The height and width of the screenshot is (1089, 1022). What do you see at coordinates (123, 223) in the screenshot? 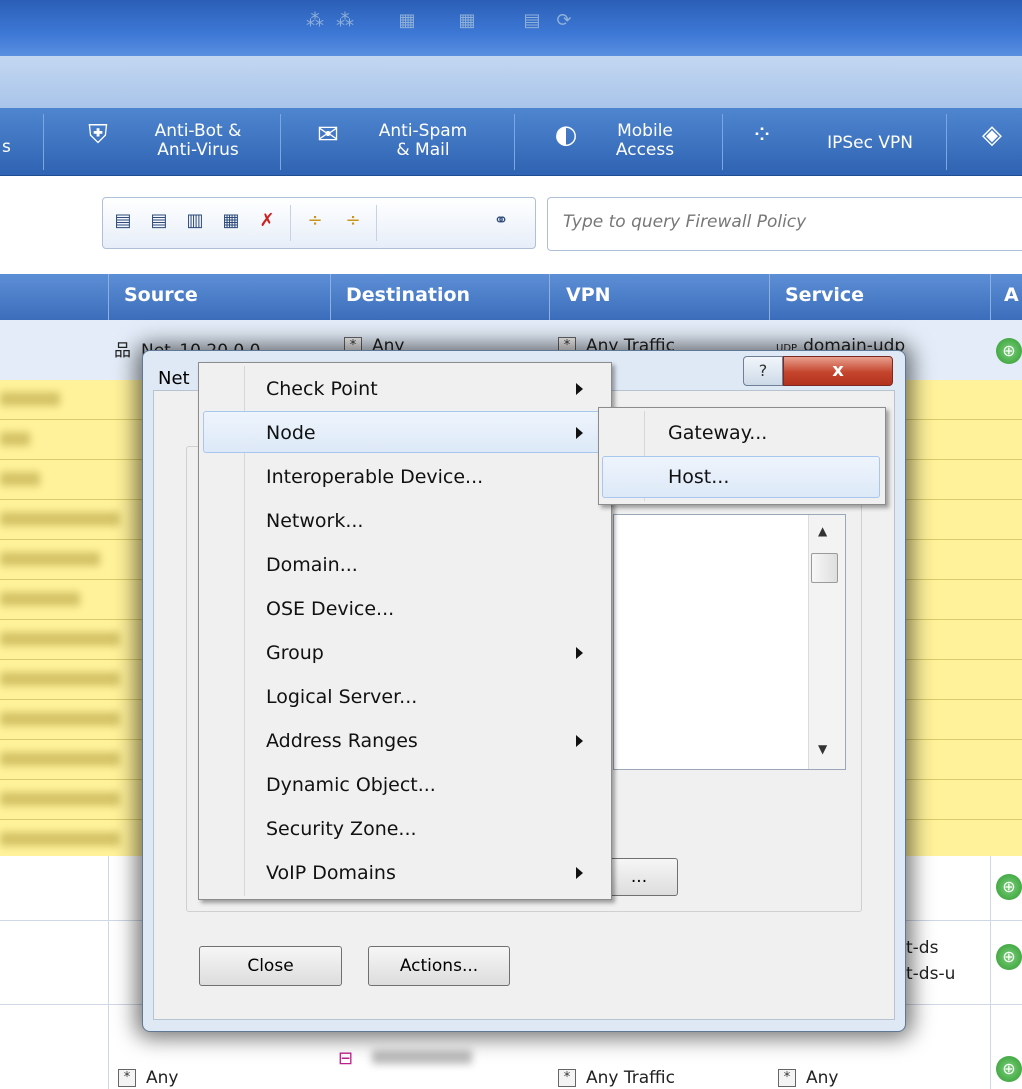
I see `add-rule-above-icon: ▤` at bounding box center [123, 223].